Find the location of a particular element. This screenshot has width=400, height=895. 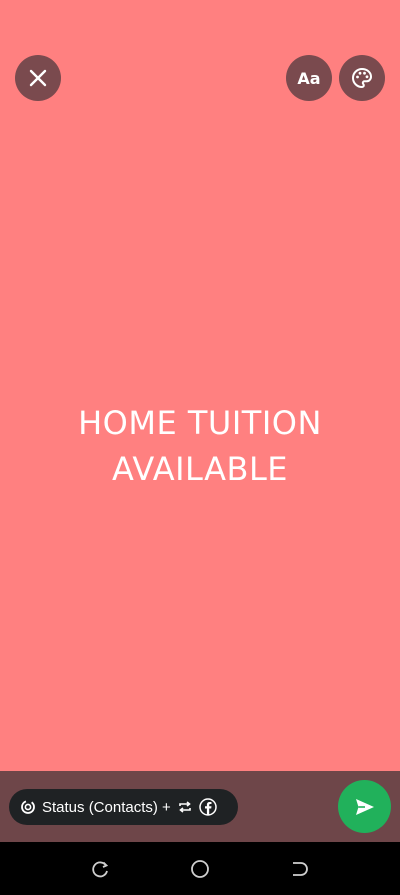

system-navigation-bar is located at coordinates (200, 868).